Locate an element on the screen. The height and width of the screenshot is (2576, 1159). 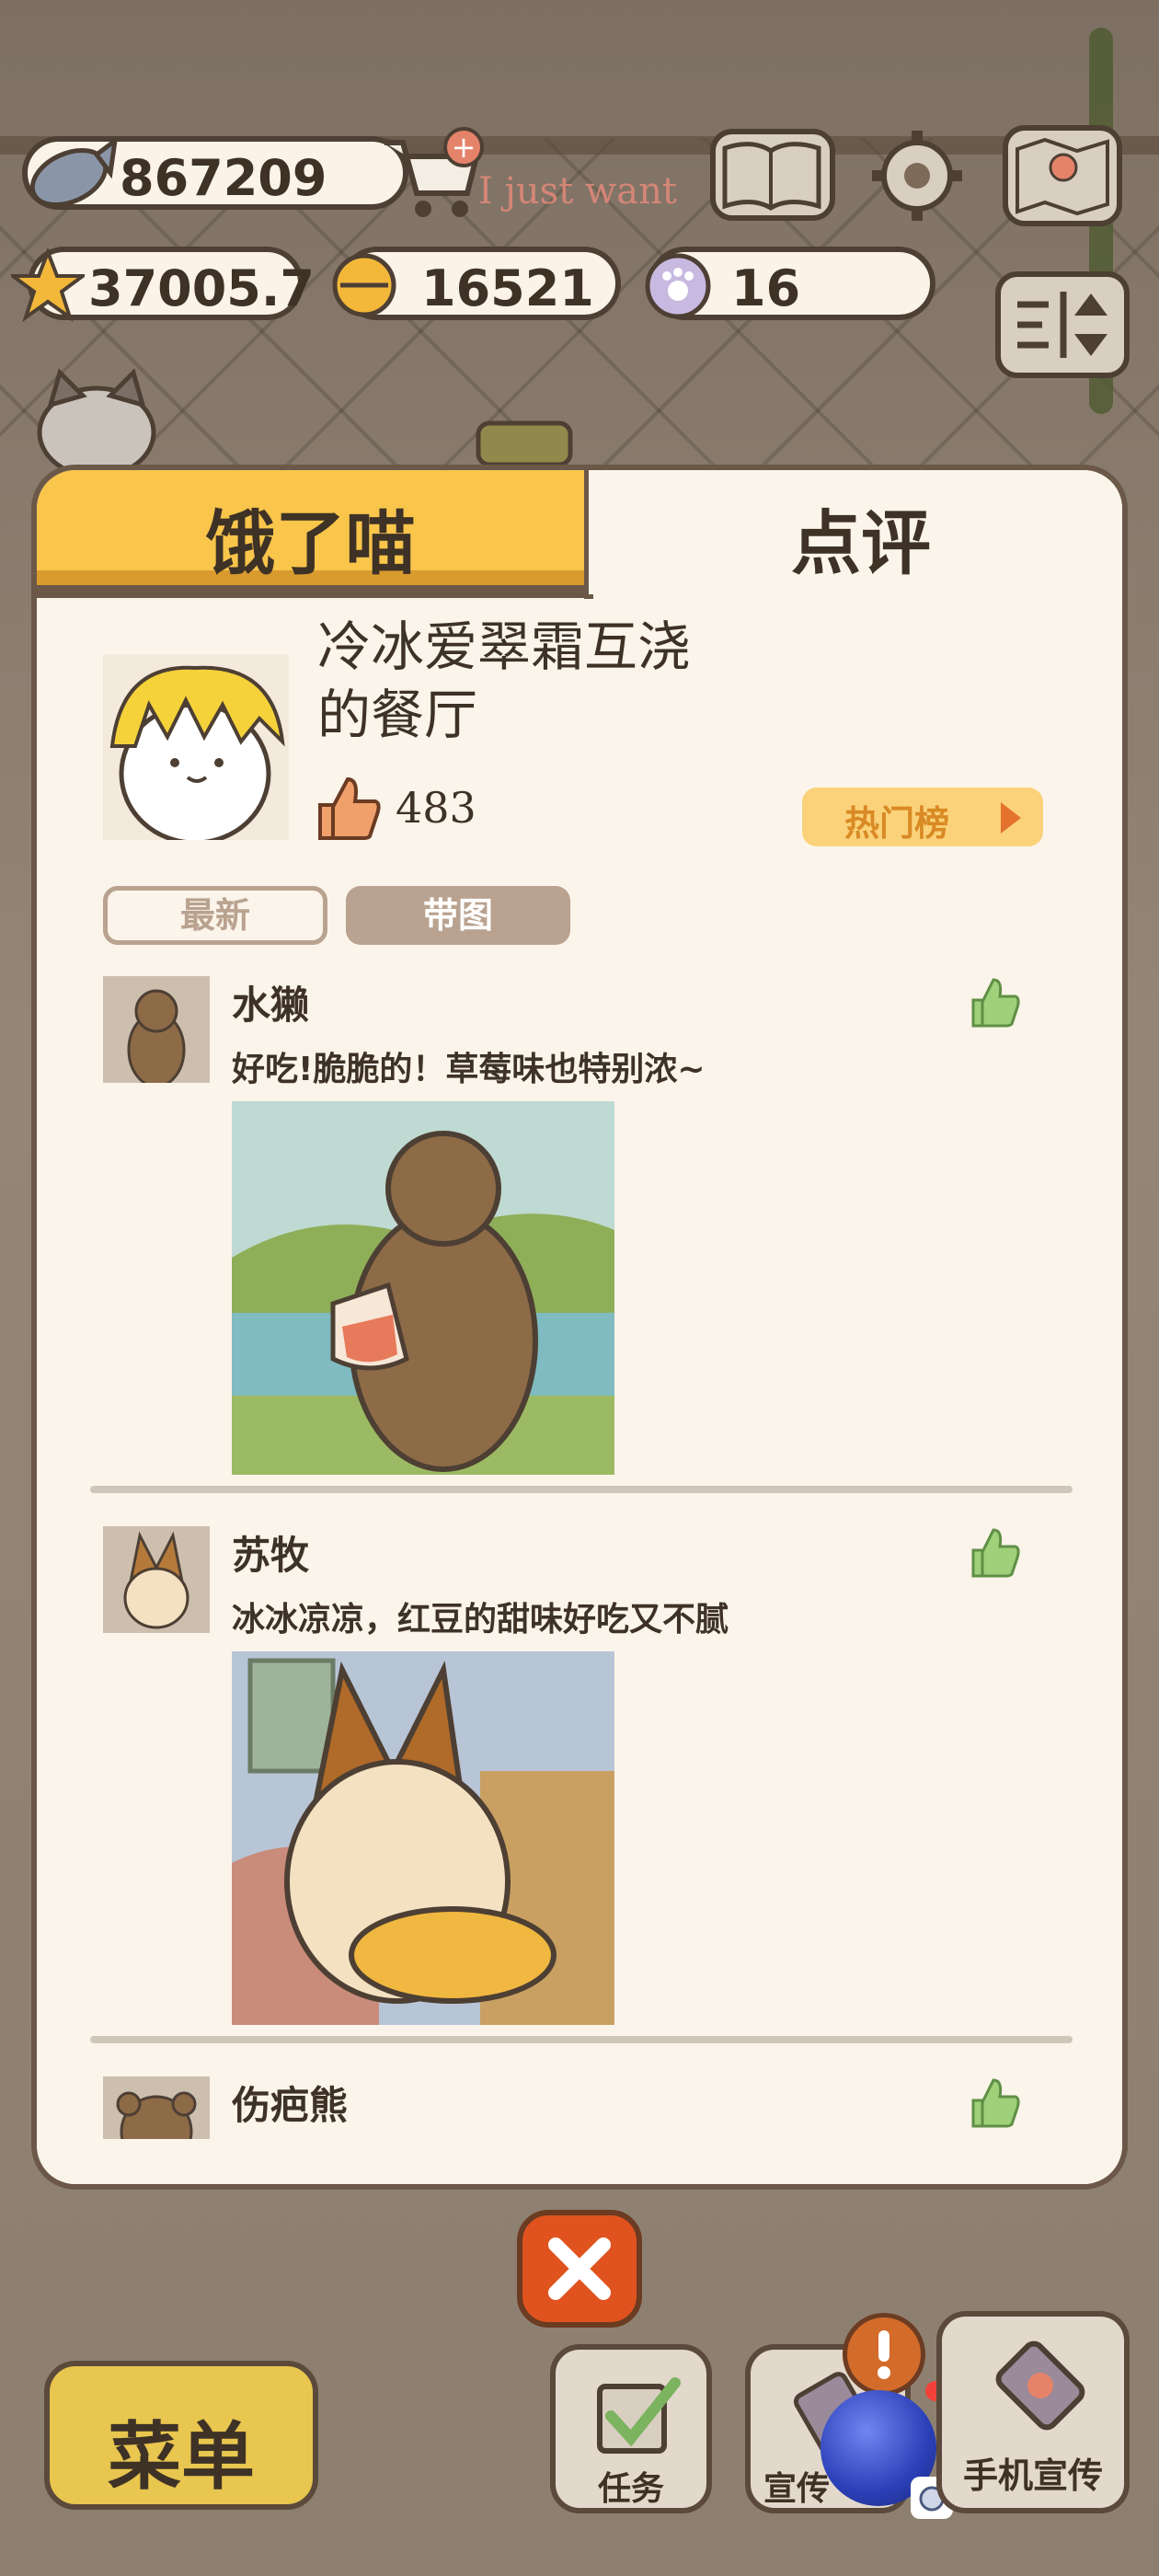
restaurant-name-line1: 冷冰爱翠霜互浇 is located at coordinates (504, 646).